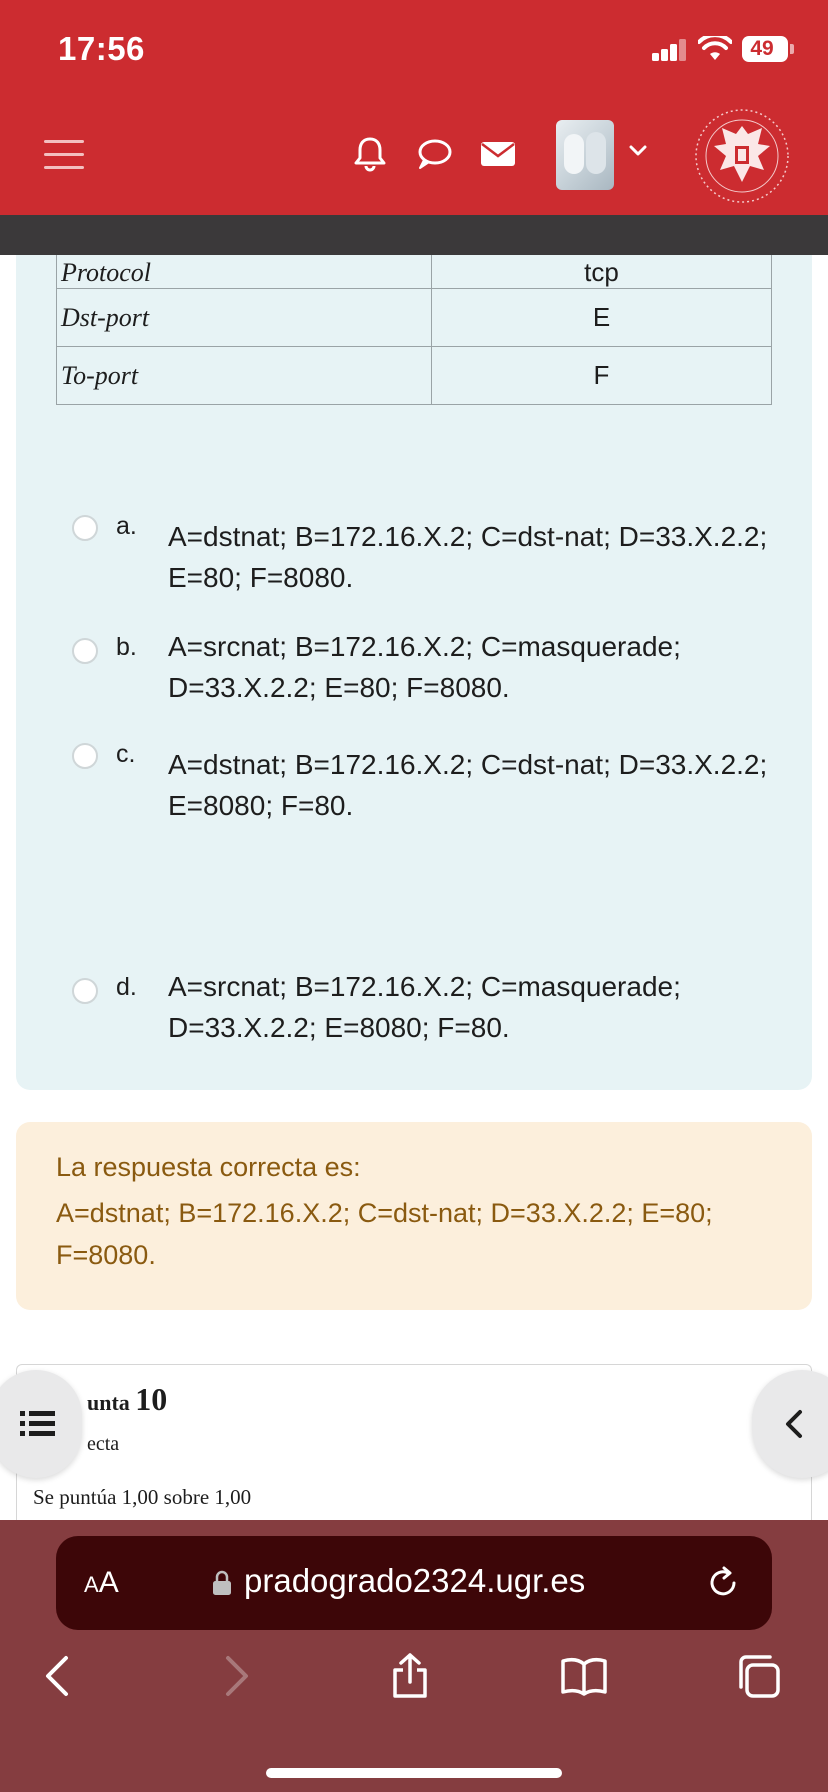  Describe the element at coordinates (126, 754) in the screenshot. I see `option-letter: c.` at that location.